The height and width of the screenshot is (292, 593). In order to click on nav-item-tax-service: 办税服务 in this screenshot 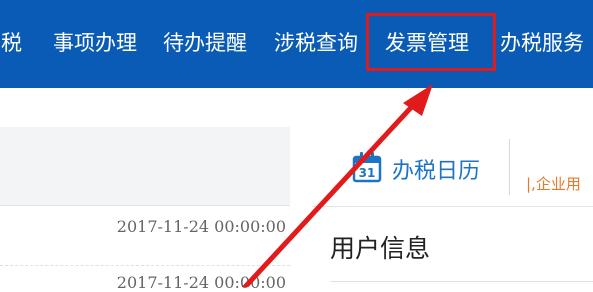, I will do `click(542, 43)`.